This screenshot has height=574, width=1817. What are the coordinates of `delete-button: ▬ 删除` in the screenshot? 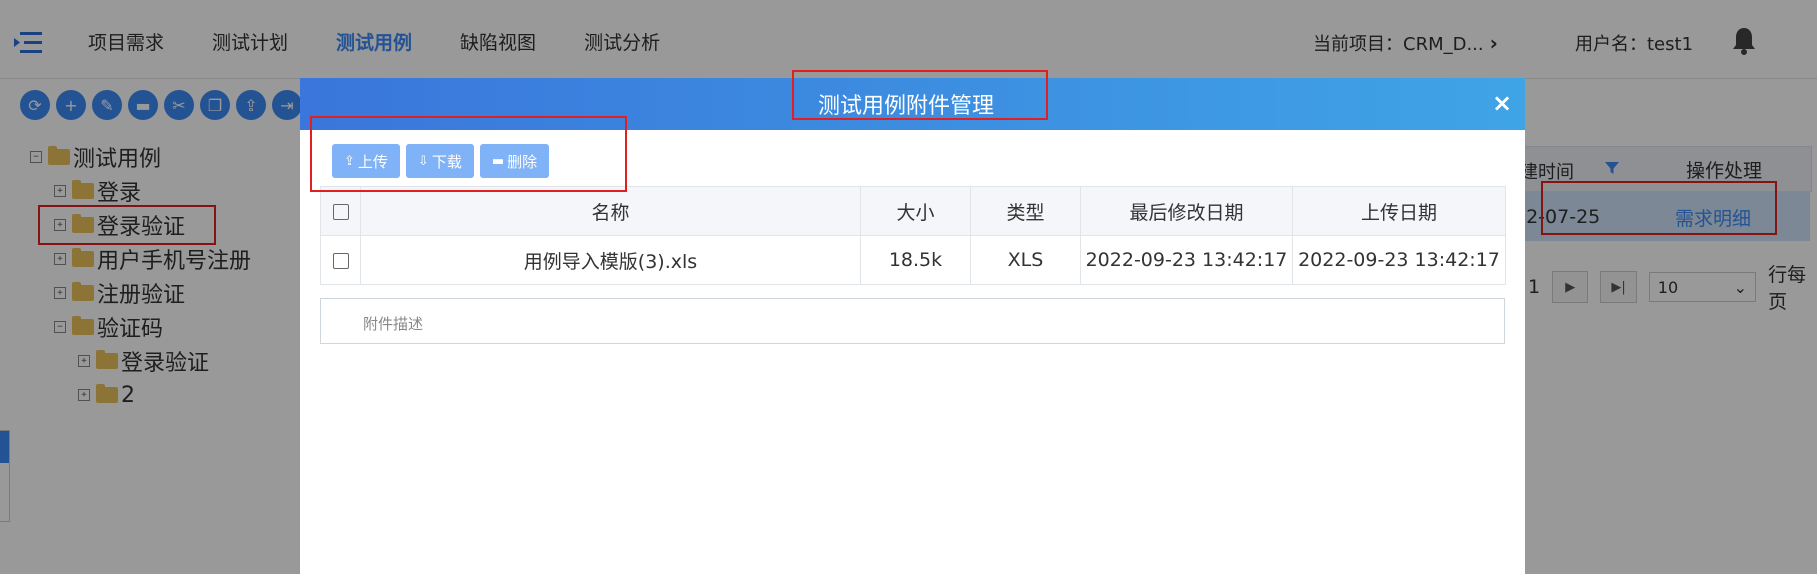 It's located at (514, 161).